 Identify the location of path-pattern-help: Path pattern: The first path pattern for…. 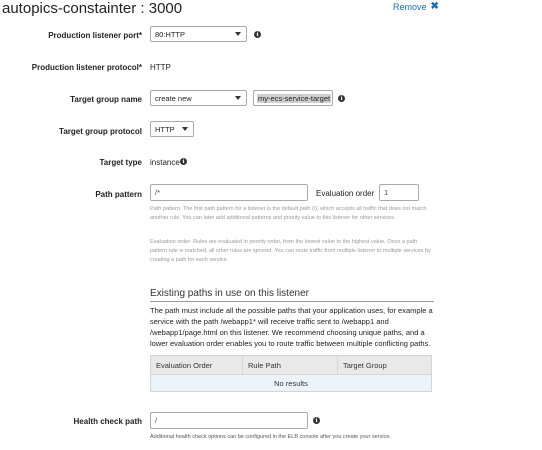
(288, 213).